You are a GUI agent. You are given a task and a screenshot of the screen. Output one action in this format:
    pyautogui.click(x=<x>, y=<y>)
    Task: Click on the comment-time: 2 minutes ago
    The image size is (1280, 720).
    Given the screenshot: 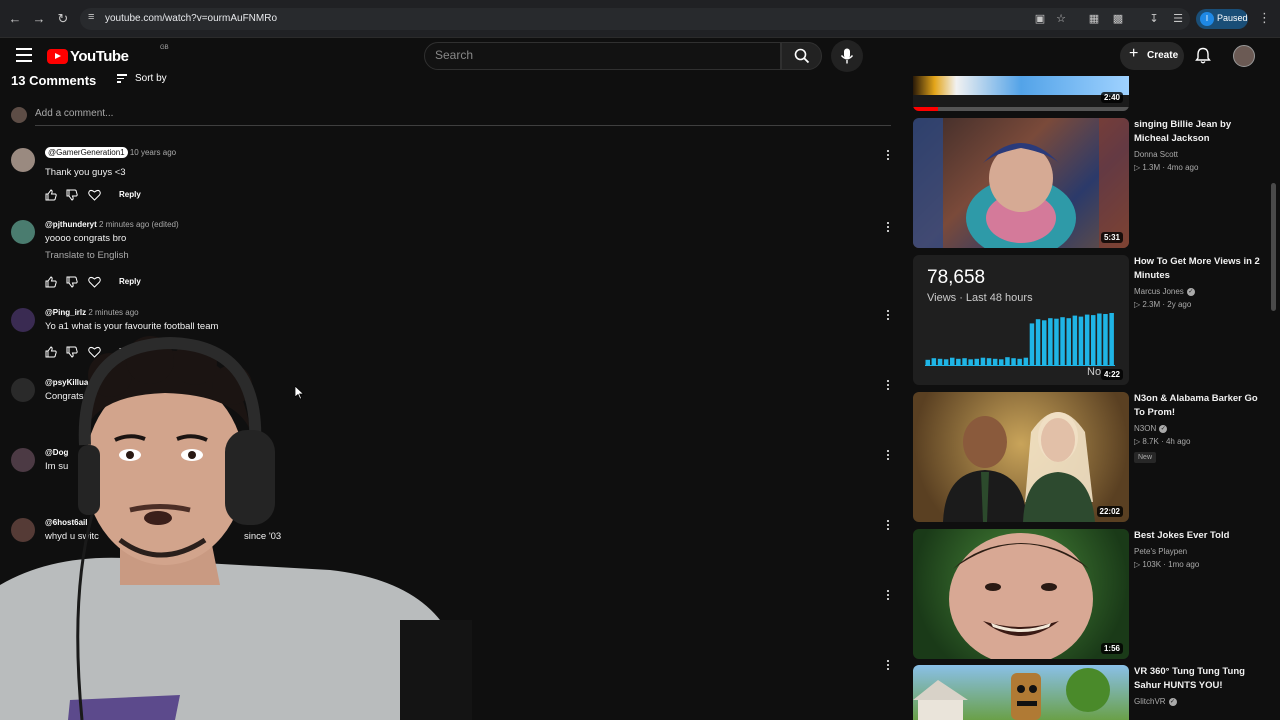 What is the action you would take?
    pyautogui.click(x=113, y=312)
    